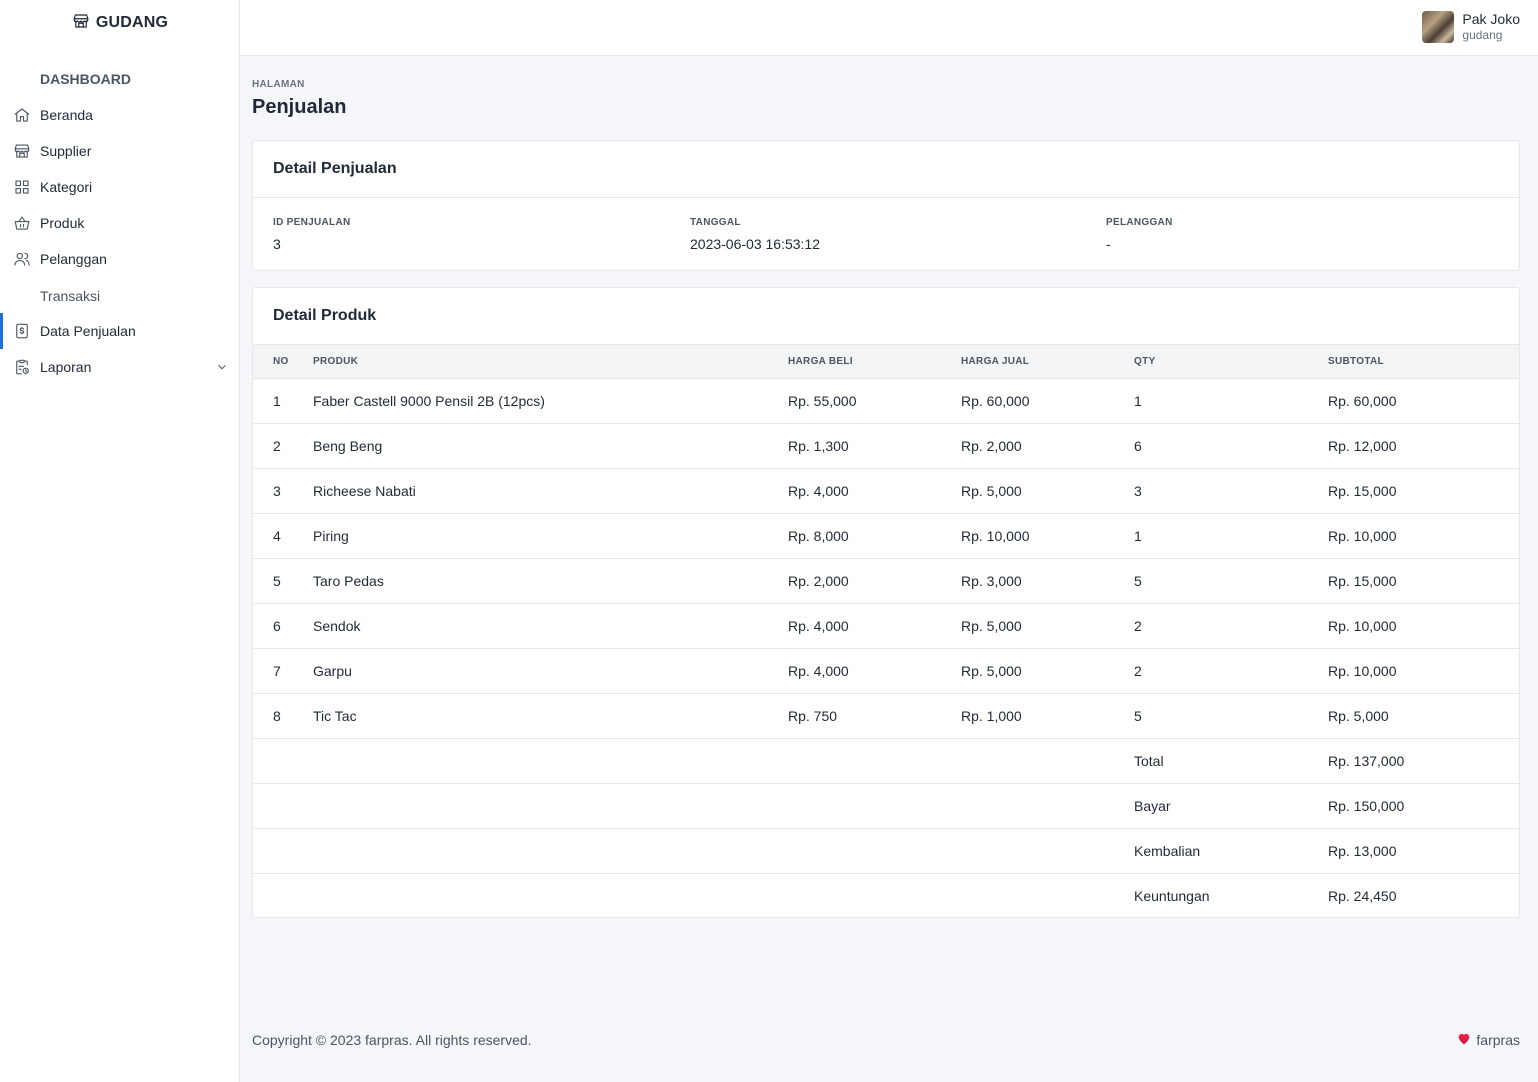 The width and height of the screenshot is (1538, 1082). I want to click on cell-no: 4, so click(283, 536).